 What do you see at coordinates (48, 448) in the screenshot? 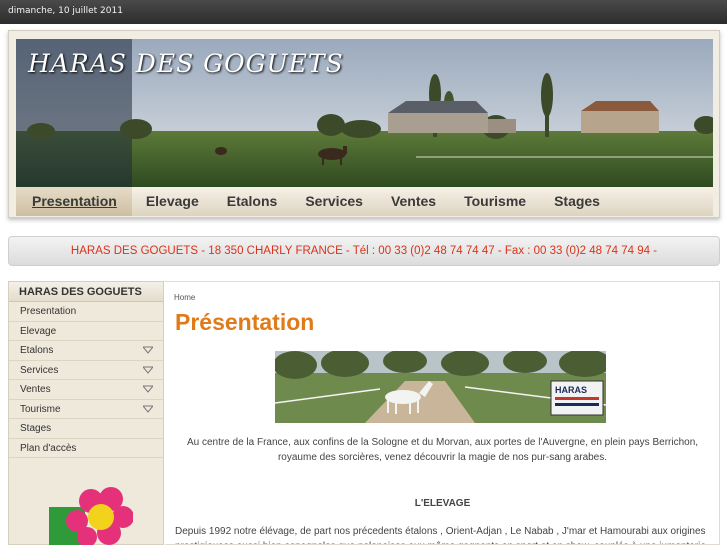
I see `sidebar-item-label: Plan d'accès` at bounding box center [48, 448].